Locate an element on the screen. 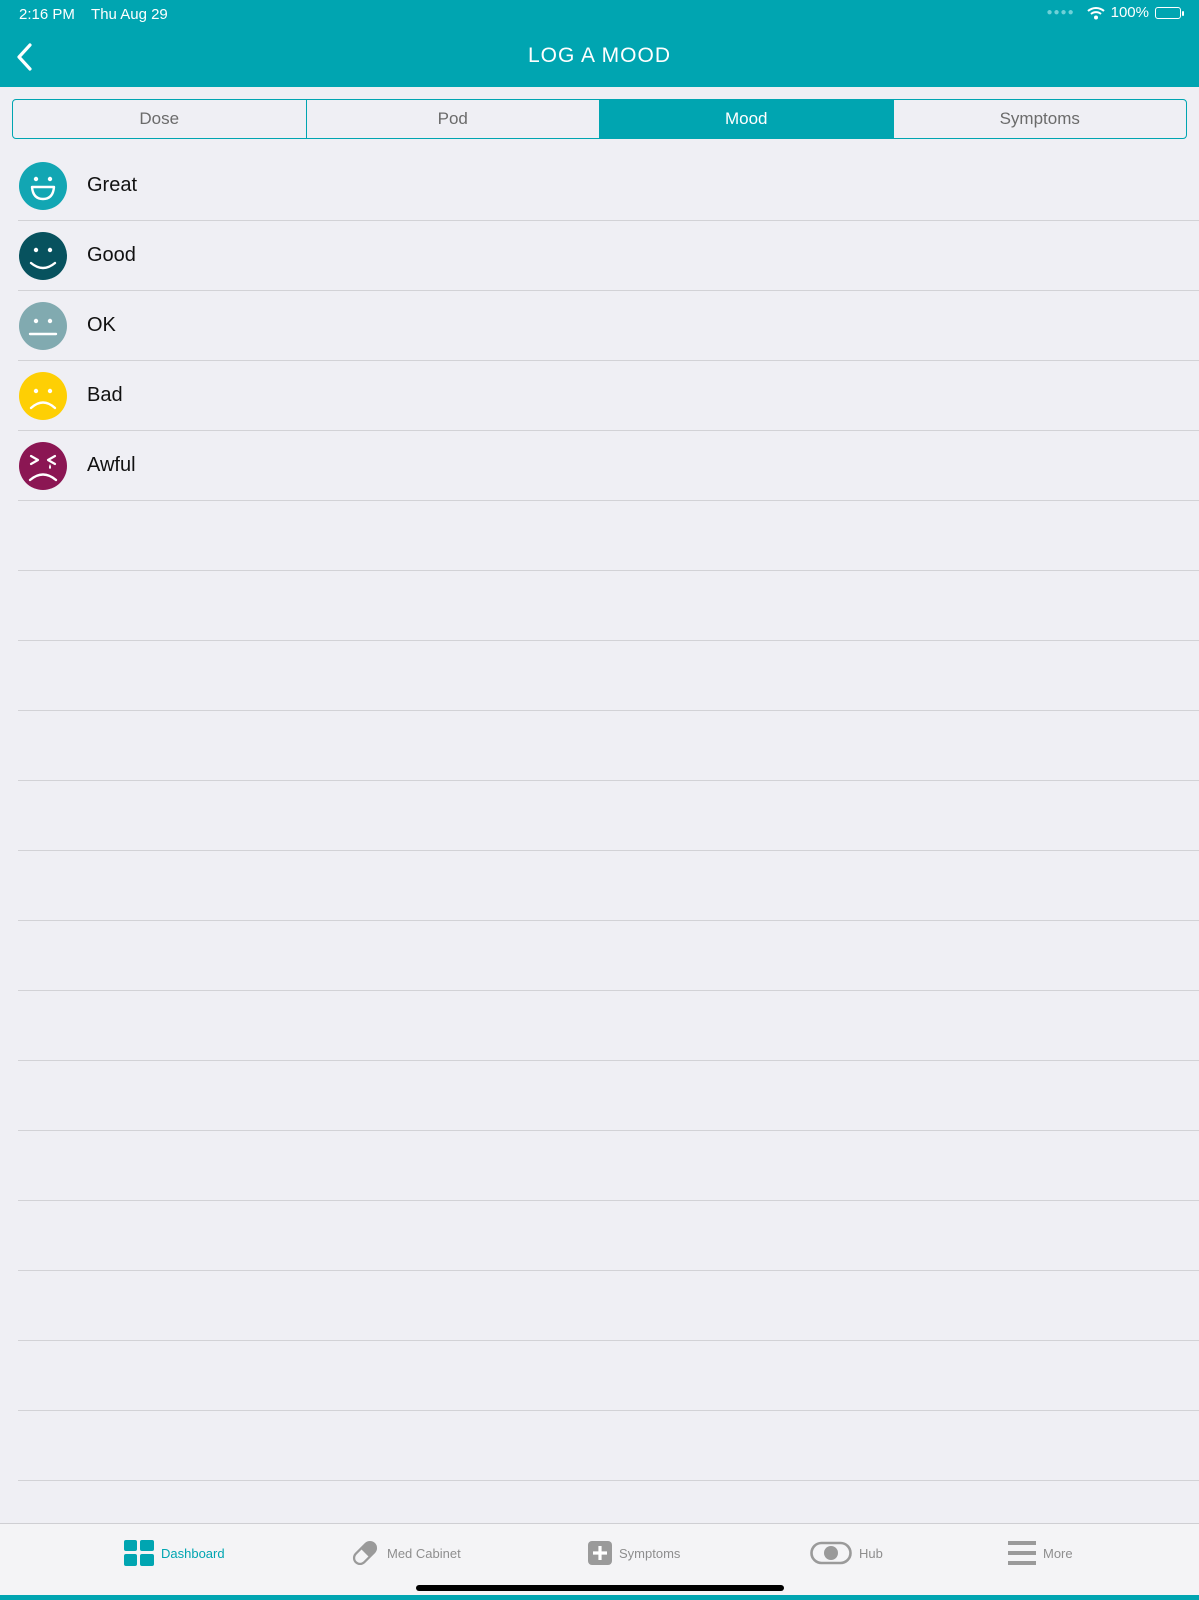 This screenshot has width=1199, height=1600. mood-label: Great is located at coordinates (112, 185).